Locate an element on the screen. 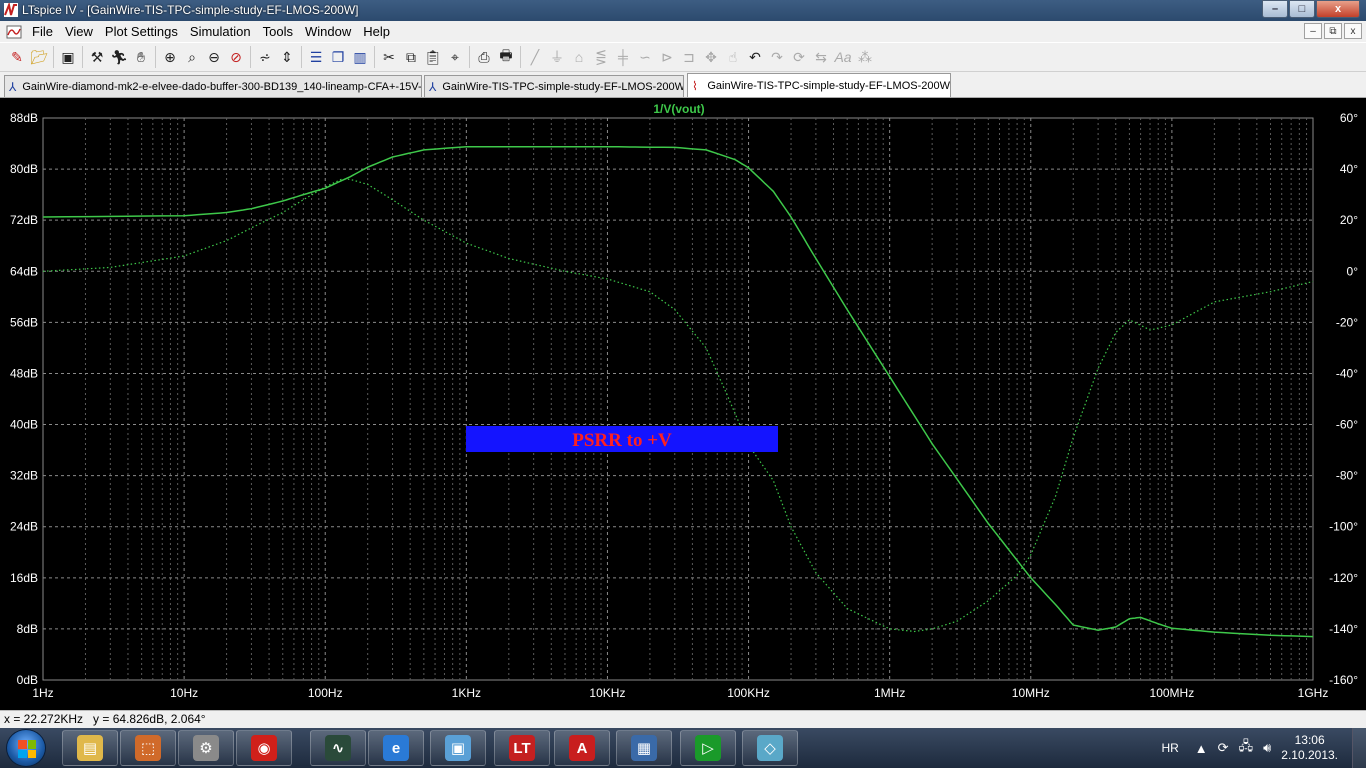 Image resolution: width=1366 pixels, height=768 pixels. pan-icon: ✋︎ is located at coordinates (141, 57).